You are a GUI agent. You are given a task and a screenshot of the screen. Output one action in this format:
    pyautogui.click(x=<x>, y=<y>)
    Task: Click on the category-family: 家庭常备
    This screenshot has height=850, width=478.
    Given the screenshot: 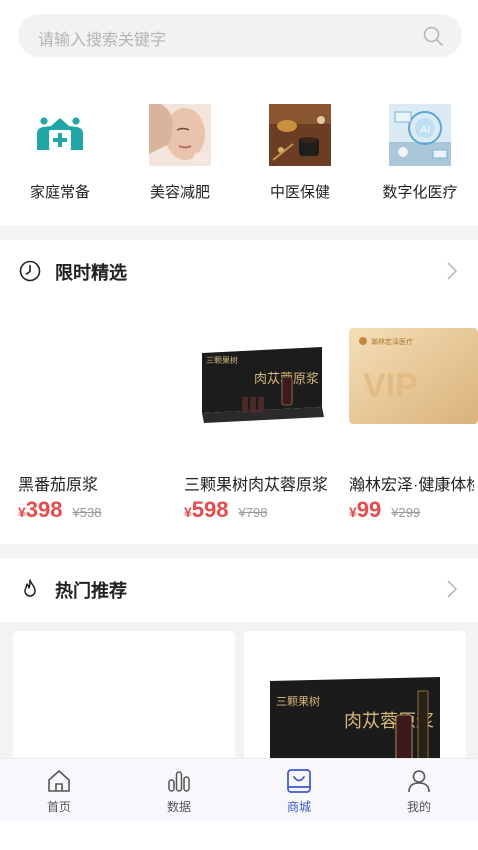 What is the action you would take?
    pyautogui.click(x=60, y=153)
    